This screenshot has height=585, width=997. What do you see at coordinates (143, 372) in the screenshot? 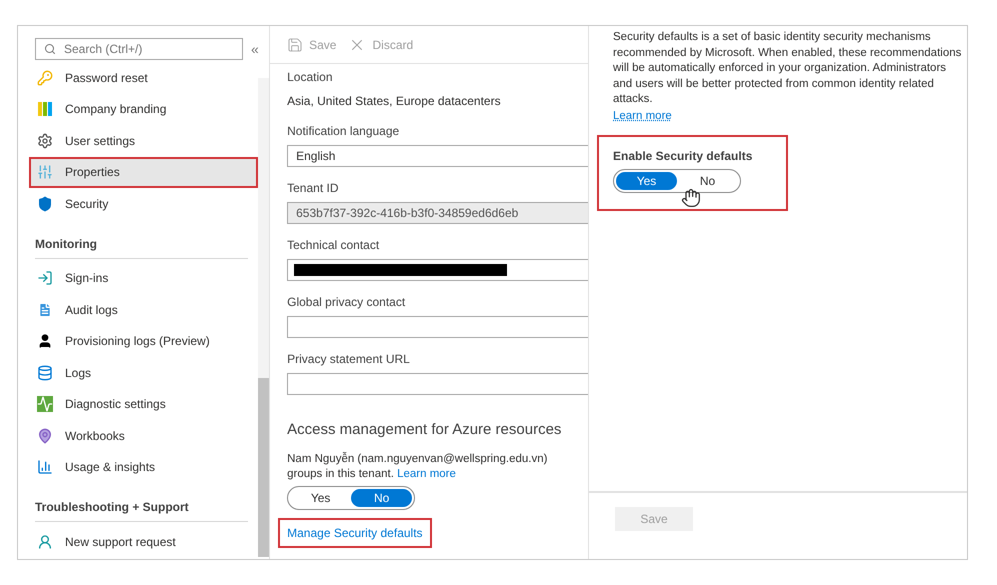
I see `sidebar-item: Logs` at bounding box center [143, 372].